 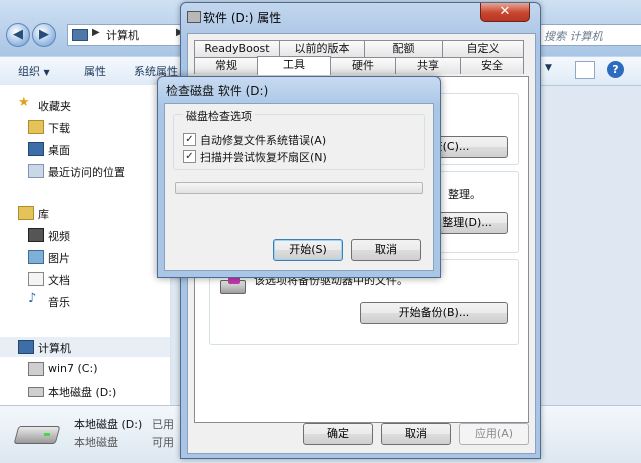 I want to click on check-progress-bar, so click(x=299, y=188).